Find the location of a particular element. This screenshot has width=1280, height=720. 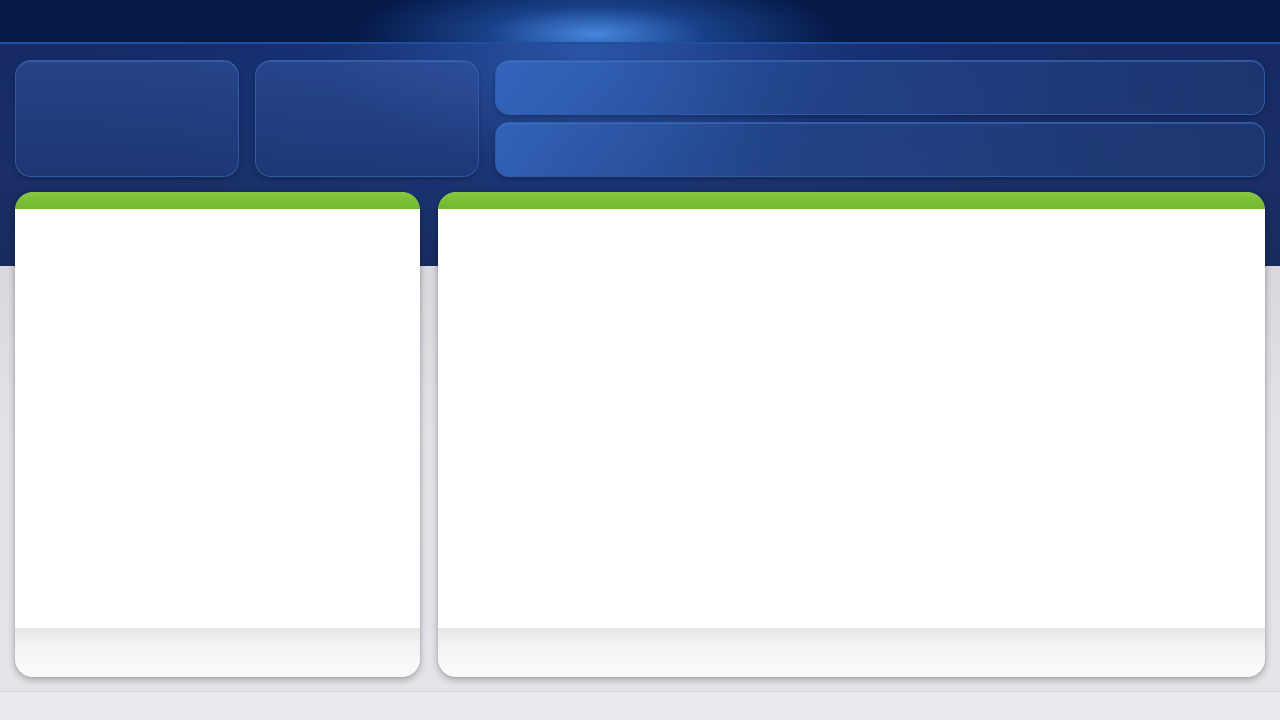

page-footer-strip is located at coordinates (640, 705).